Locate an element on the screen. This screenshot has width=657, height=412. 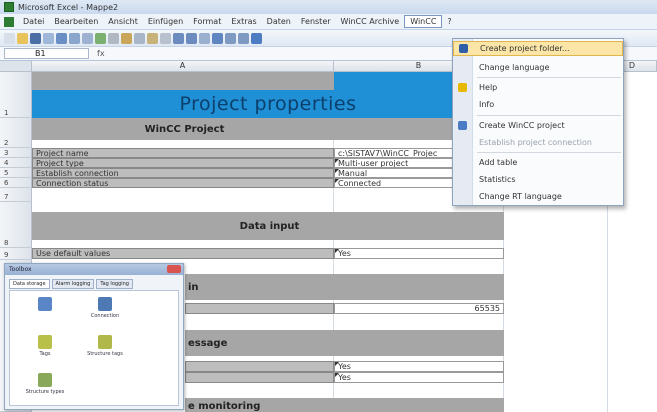
partial-label-b2 is located at coordinates (259, 377).